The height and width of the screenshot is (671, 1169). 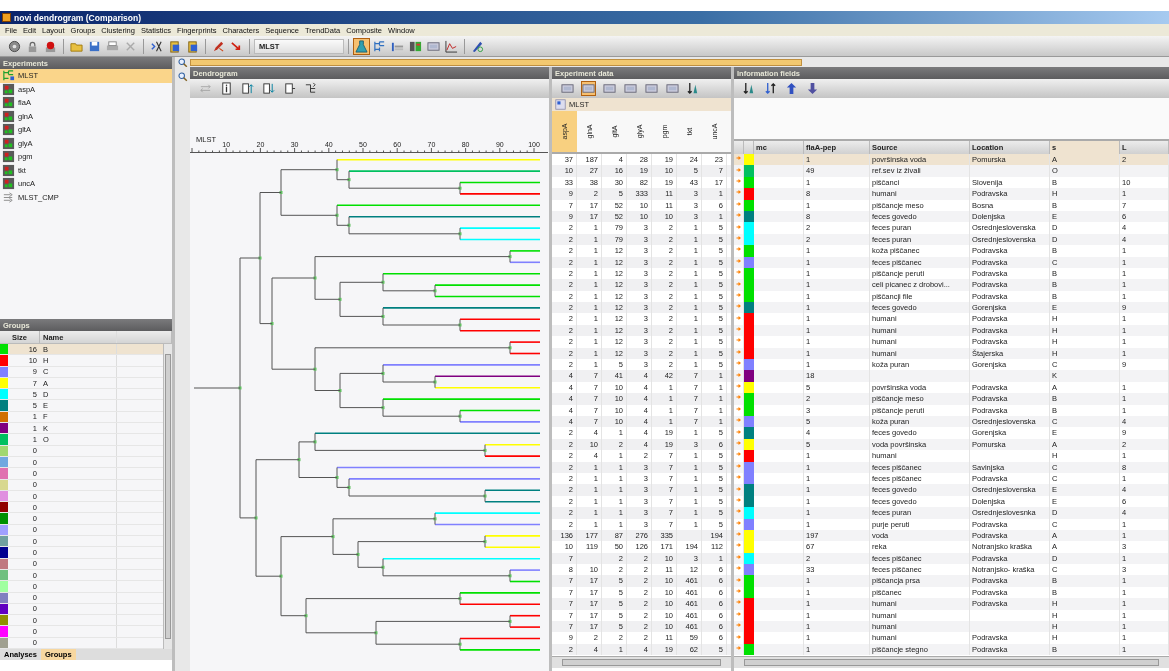 I want to click on gear-icon, so click(x=14, y=46).